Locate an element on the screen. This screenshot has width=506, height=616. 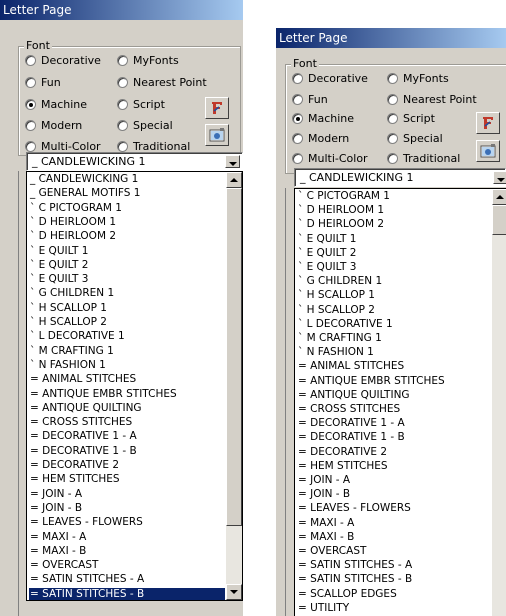
list-item: = HEM STITCHES is located at coordinates (127, 479).